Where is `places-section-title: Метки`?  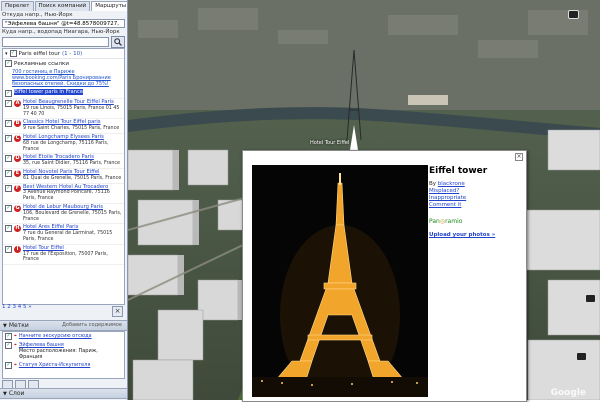
places-section-title: Метки is located at coordinates (18, 325).